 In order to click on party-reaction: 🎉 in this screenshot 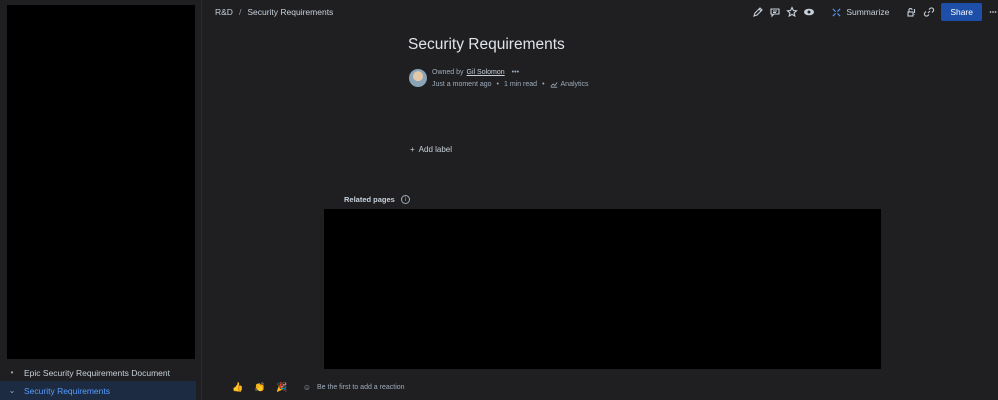, I will do `click(282, 387)`.